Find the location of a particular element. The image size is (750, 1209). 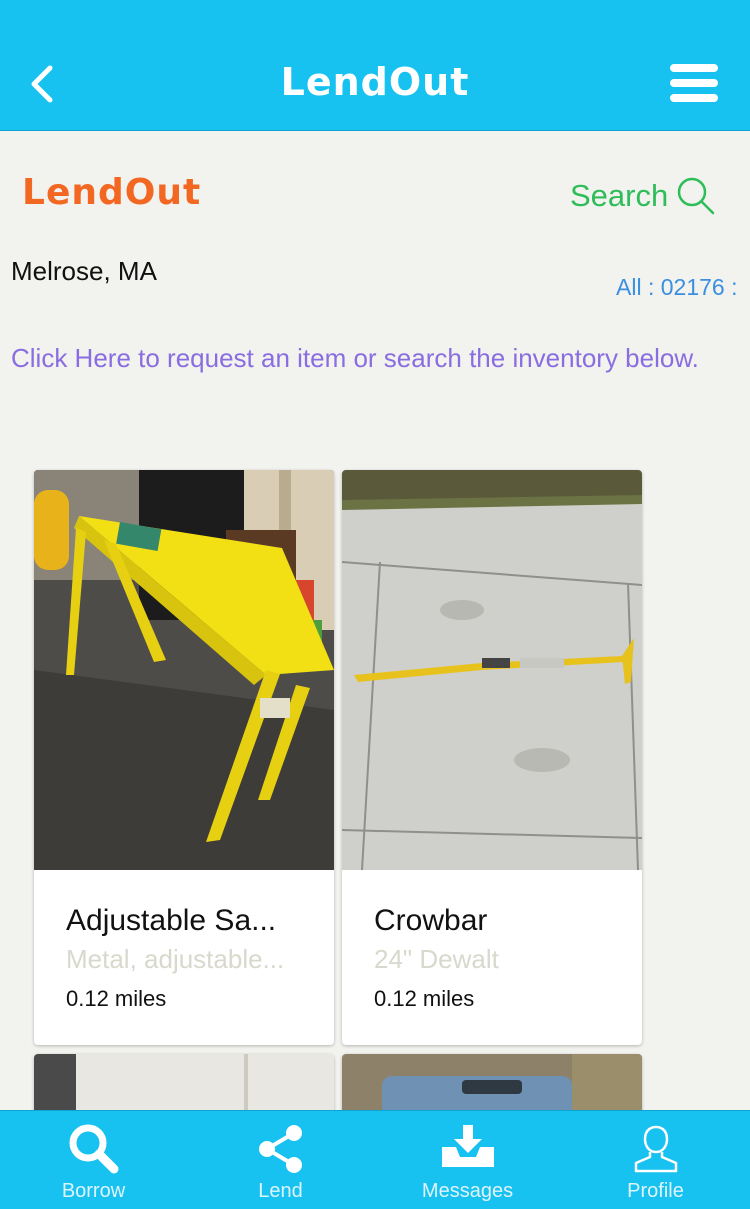

tab-borrow: Borrow is located at coordinates (93, 1160).